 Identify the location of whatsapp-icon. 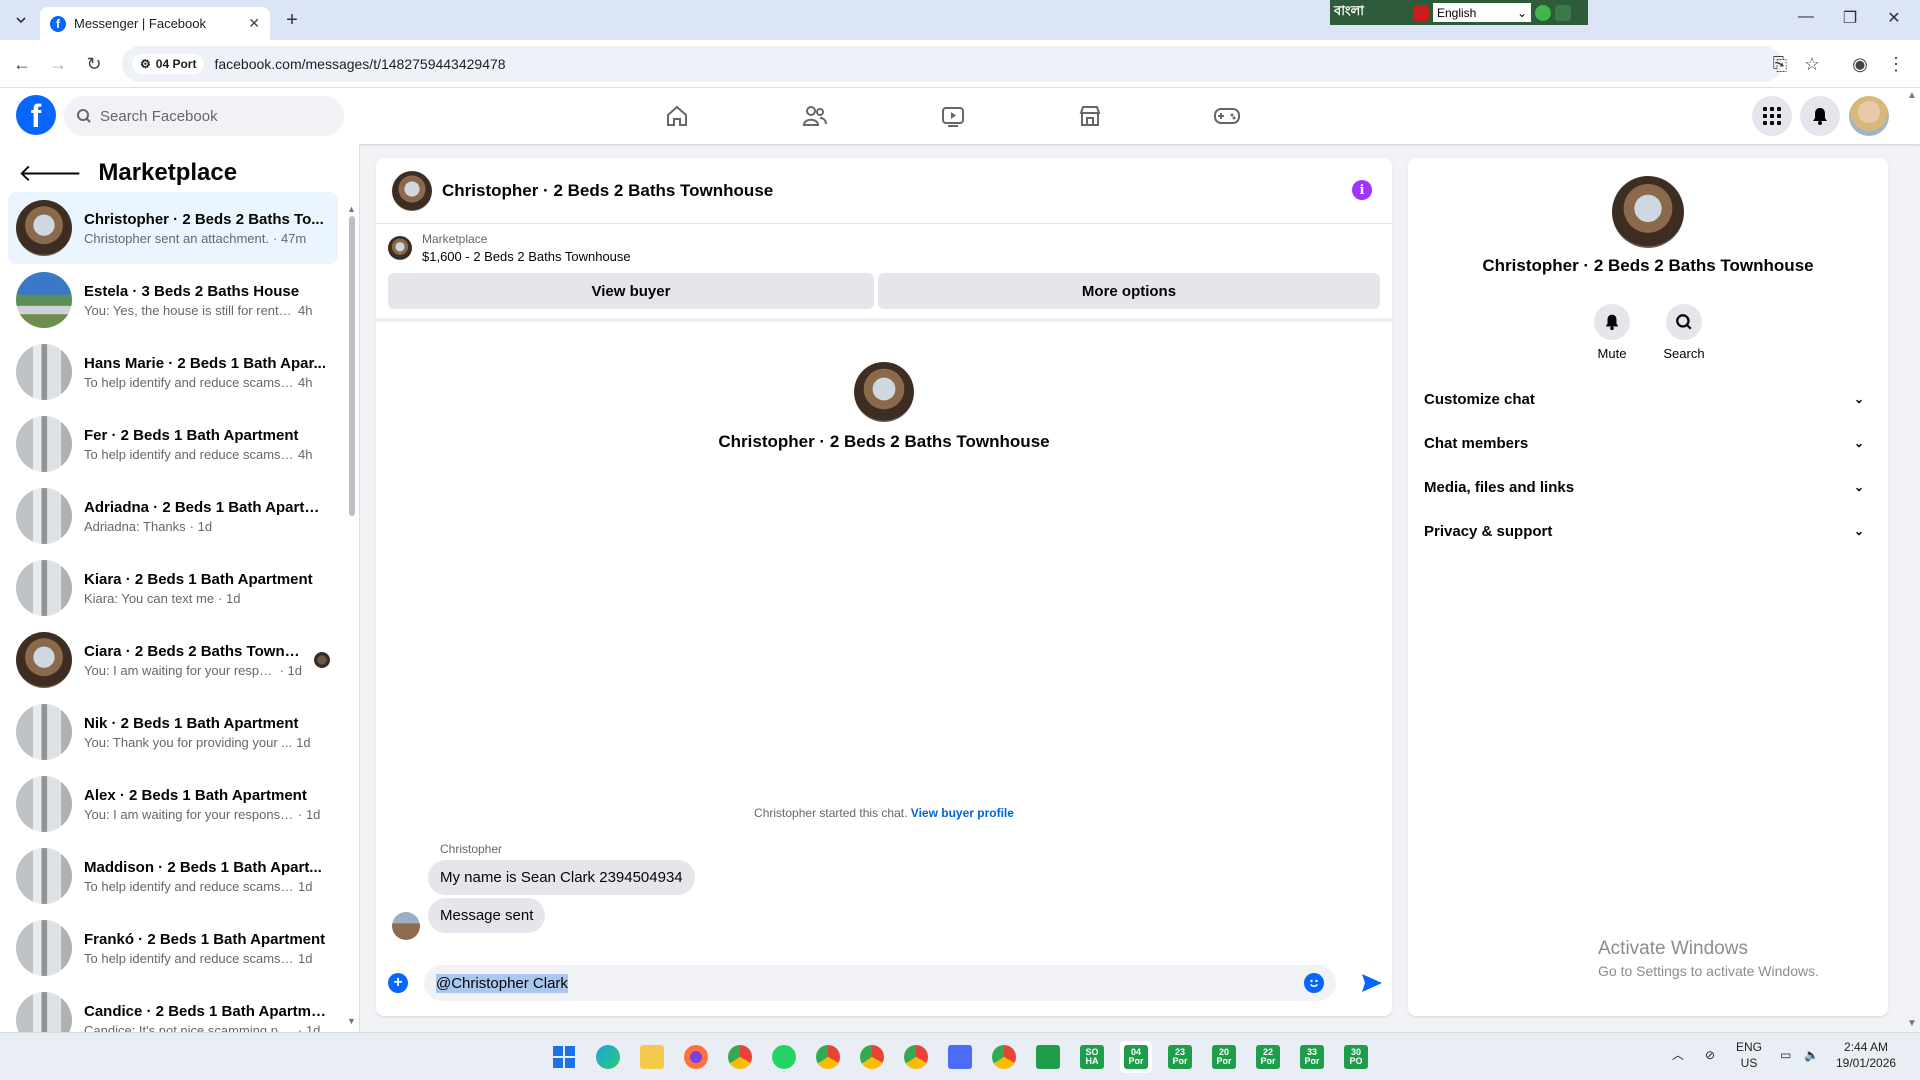
(784, 1057).